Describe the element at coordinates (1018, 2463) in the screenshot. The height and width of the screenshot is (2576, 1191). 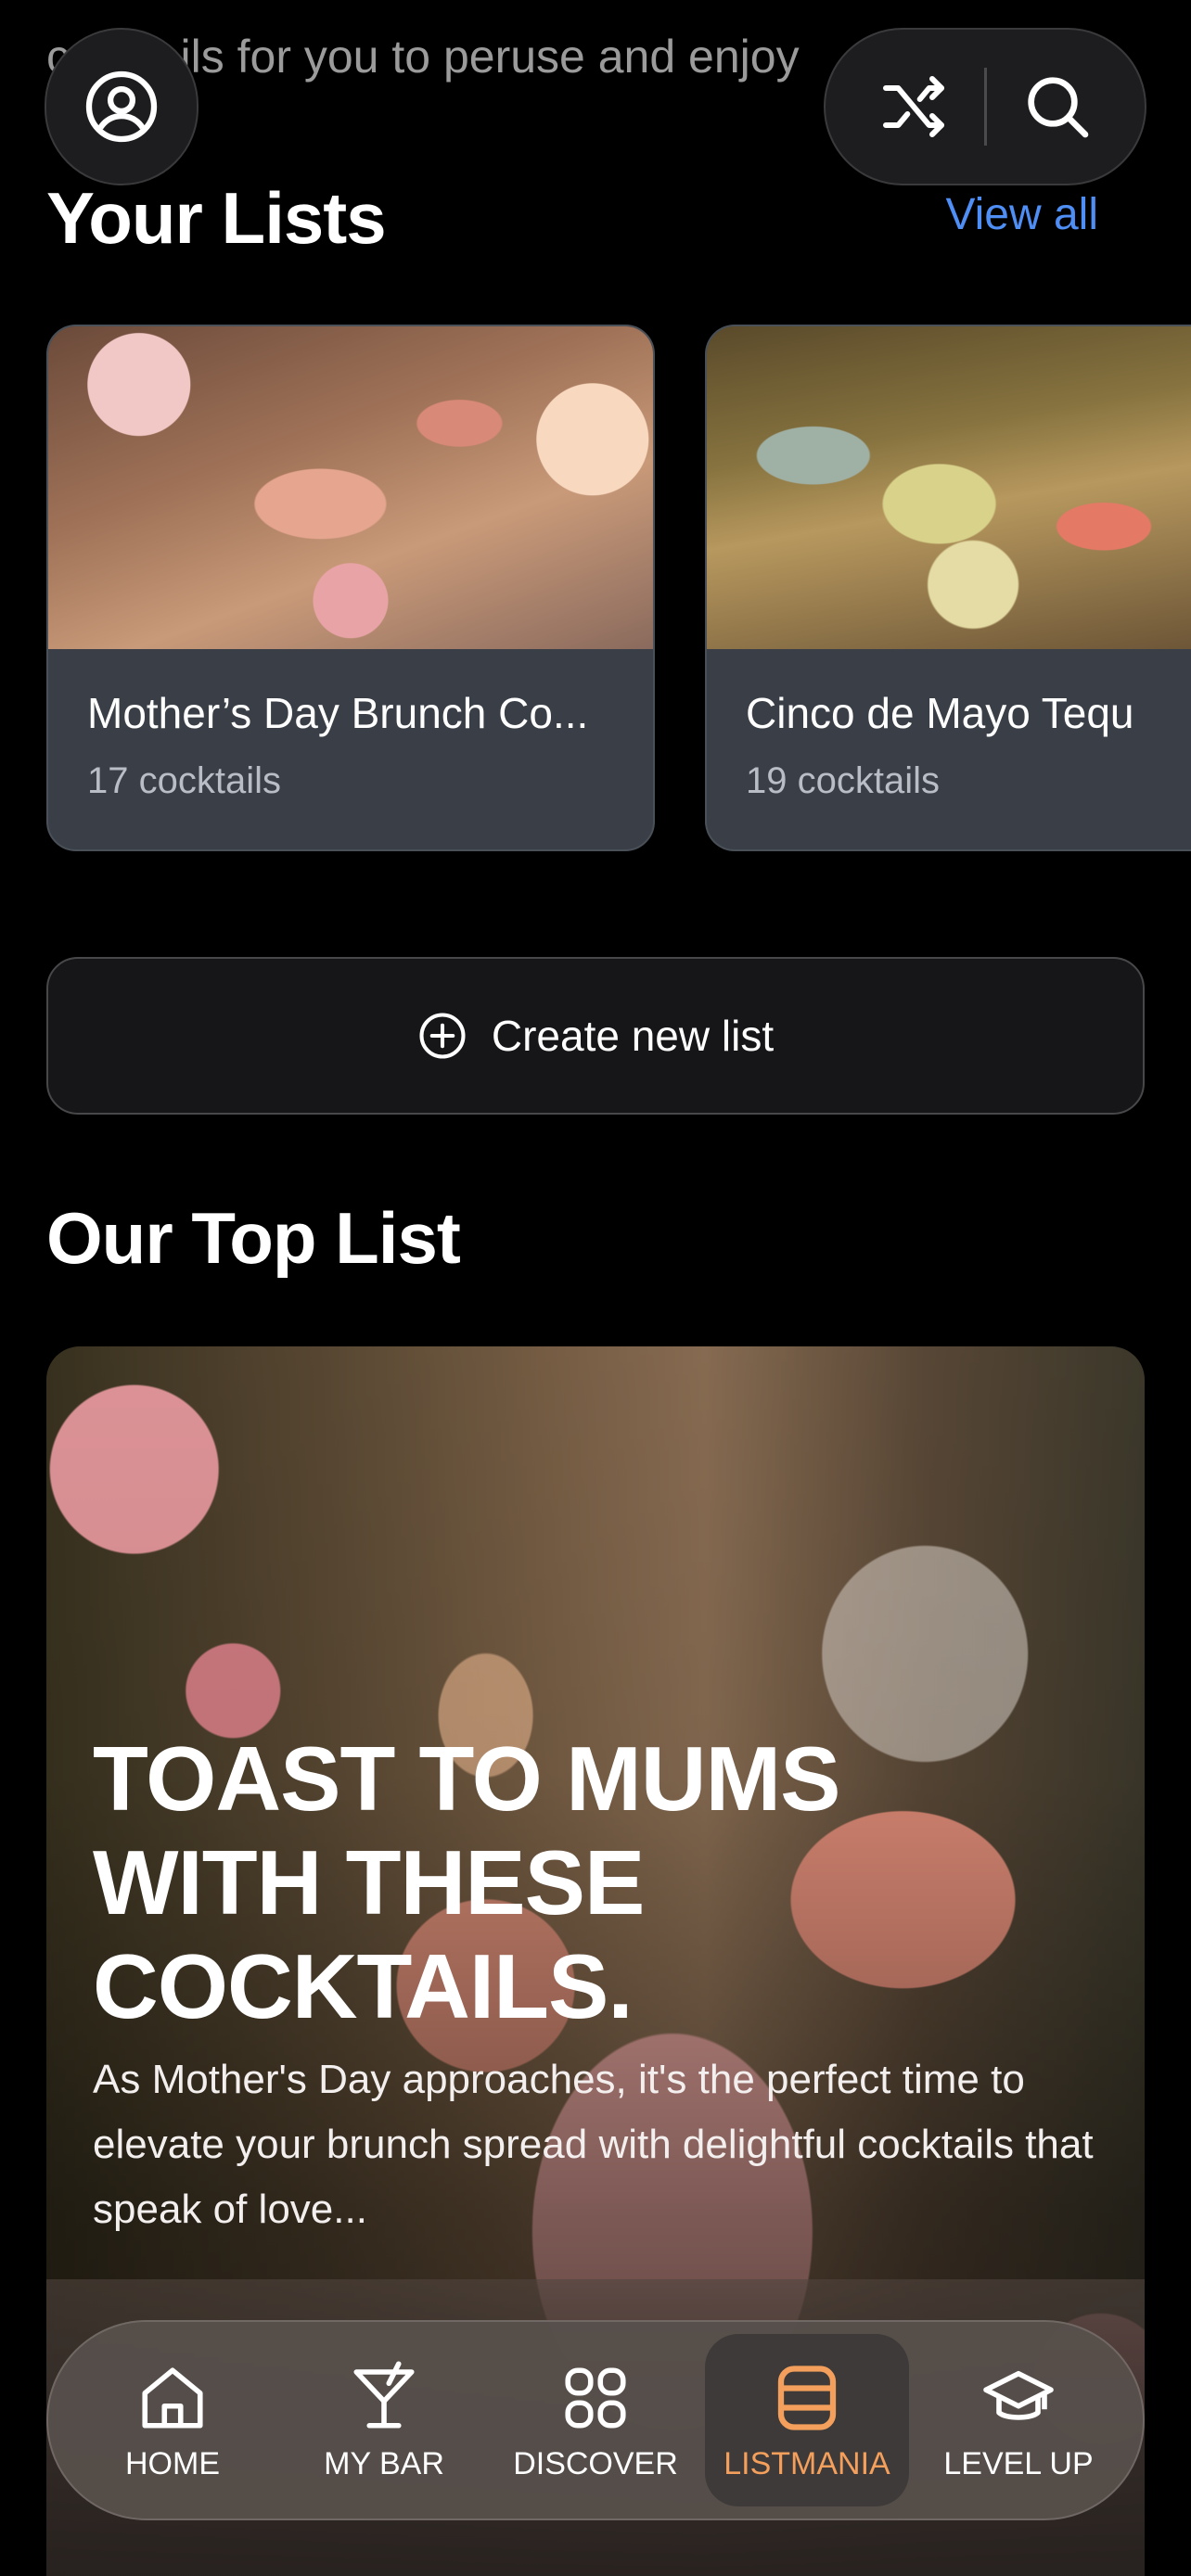
I see `tab-label: LEVEL UP` at that location.